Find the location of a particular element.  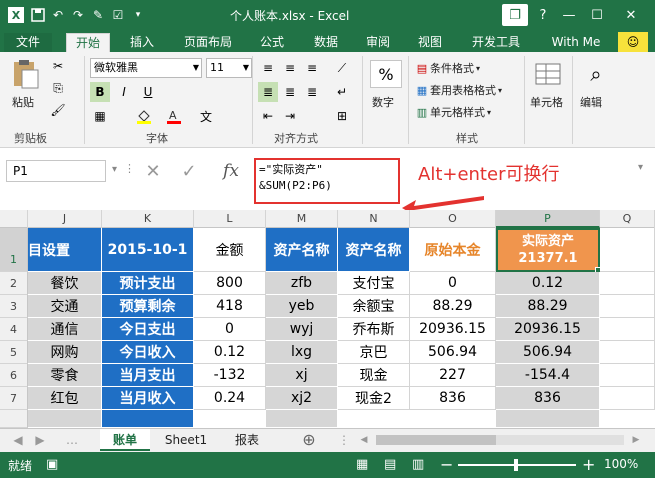

cell-j8 is located at coordinates (65, 419).